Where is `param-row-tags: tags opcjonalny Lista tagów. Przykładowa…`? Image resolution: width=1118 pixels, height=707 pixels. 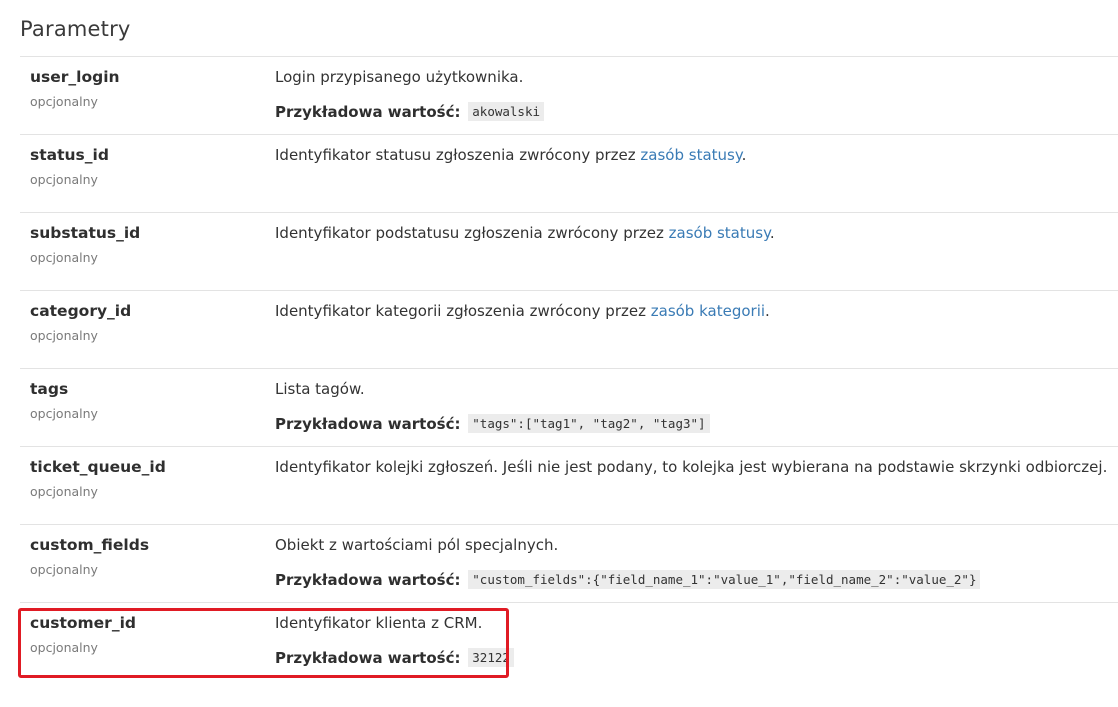 param-row-tags: tags opcjonalny Lista tagów. Przykładowa… is located at coordinates (569, 407).